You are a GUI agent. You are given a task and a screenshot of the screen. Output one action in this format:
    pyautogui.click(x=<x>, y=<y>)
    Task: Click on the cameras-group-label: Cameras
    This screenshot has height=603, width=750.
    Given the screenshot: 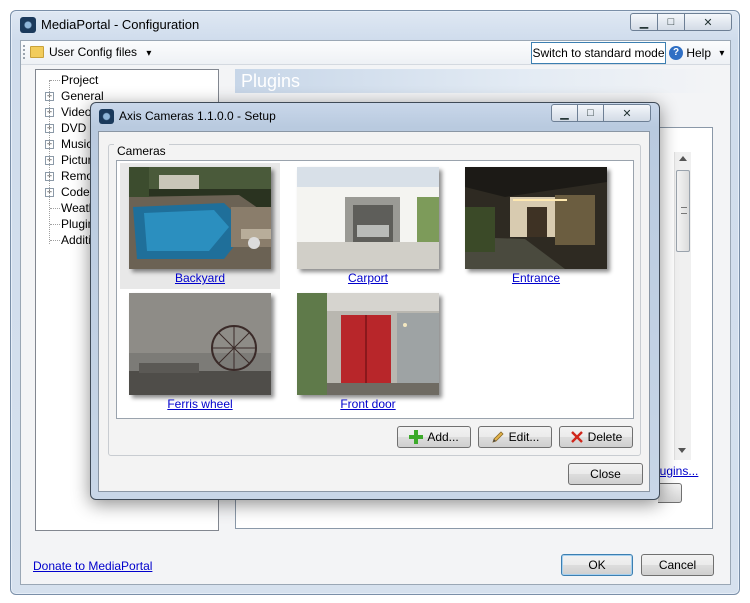 What is the action you would take?
    pyautogui.click(x=141, y=151)
    